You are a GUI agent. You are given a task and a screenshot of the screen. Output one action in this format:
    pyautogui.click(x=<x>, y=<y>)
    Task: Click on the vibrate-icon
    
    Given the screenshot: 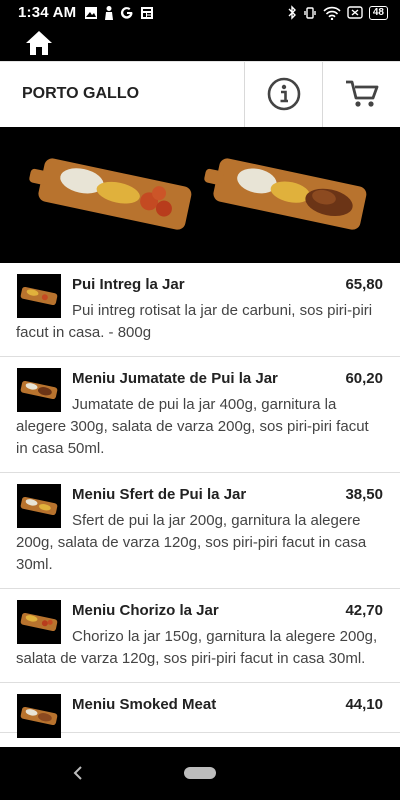 What is the action you would take?
    pyautogui.click(x=310, y=12)
    